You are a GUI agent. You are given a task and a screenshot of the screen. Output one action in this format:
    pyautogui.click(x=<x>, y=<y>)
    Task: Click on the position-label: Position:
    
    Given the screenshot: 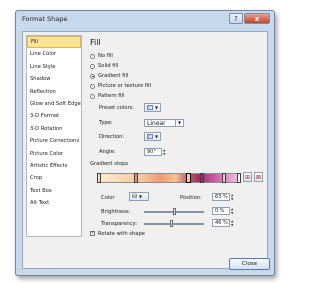 What is the action you would take?
    pyautogui.click(x=191, y=198)
    